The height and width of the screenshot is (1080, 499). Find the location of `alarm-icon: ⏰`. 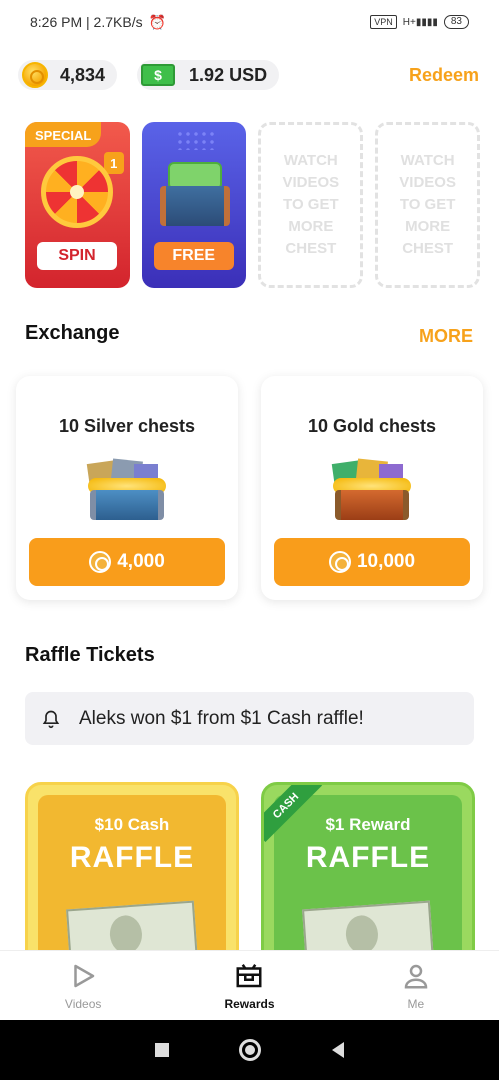

alarm-icon: ⏰ is located at coordinates (157, 21).